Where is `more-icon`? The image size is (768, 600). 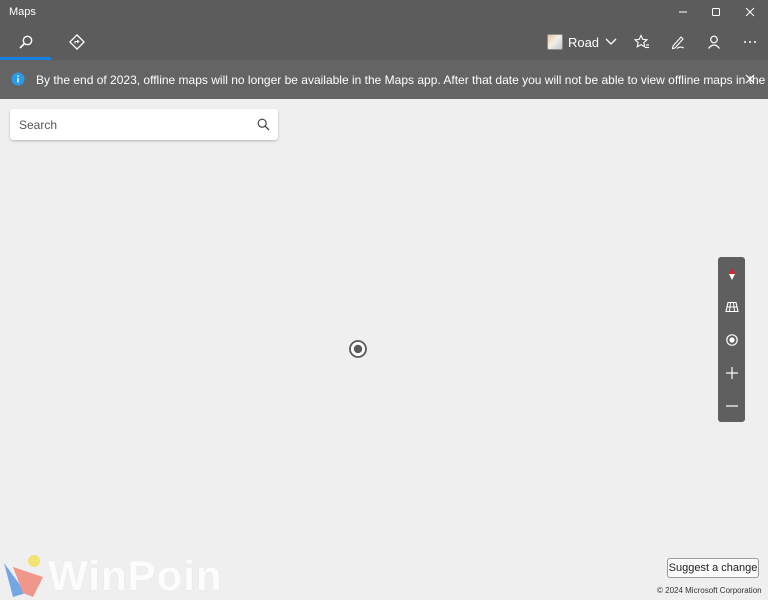 more-icon is located at coordinates (750, 42).